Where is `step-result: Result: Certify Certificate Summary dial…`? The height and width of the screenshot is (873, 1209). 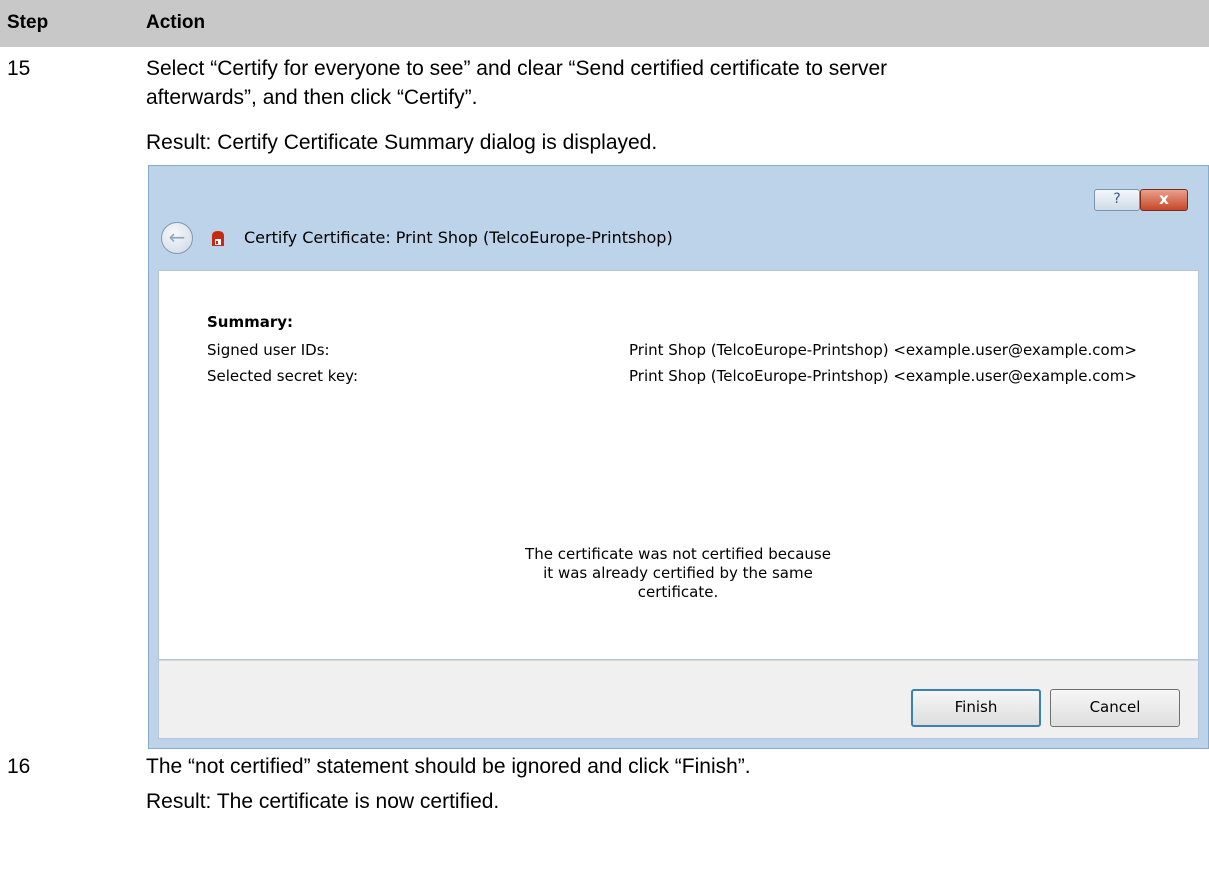
step-result: Result: Certify Certificate Summary dial… is located at coordinates (402, 142).